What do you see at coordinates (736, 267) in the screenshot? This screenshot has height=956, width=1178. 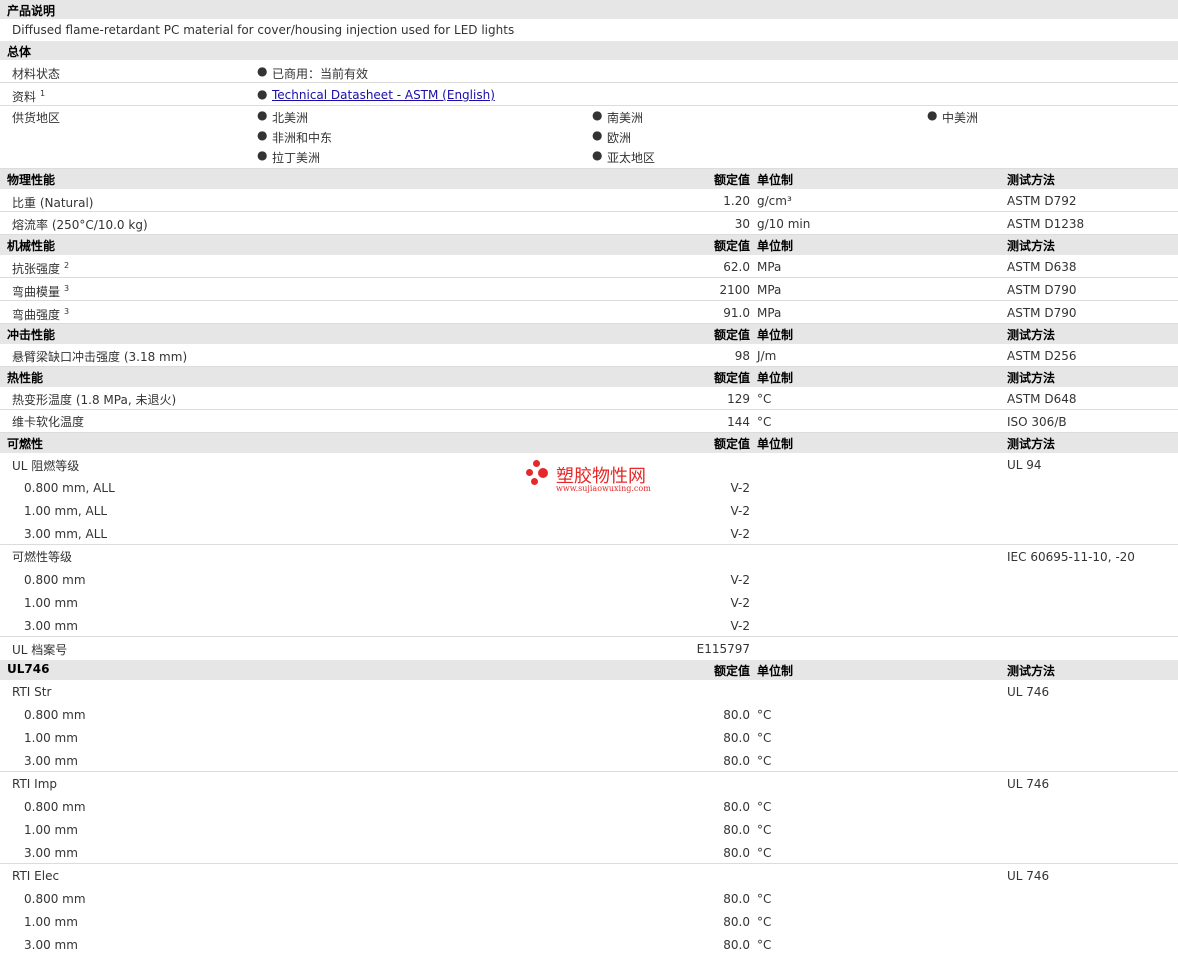 I see `property-value: 62.0` at bounding box center [736, 267].